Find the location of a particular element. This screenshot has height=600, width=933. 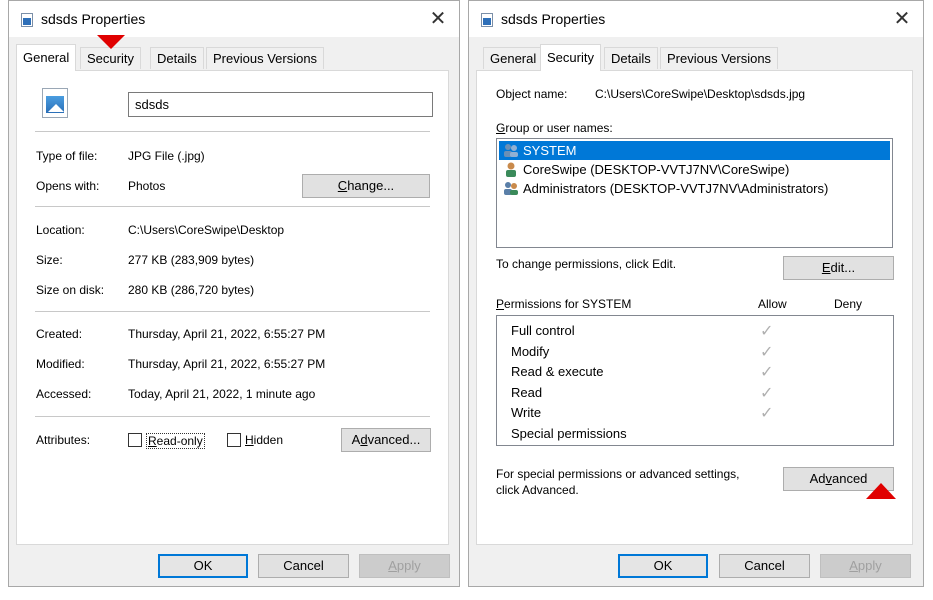

deny-header: Deny is located at coordinates (848, 304).